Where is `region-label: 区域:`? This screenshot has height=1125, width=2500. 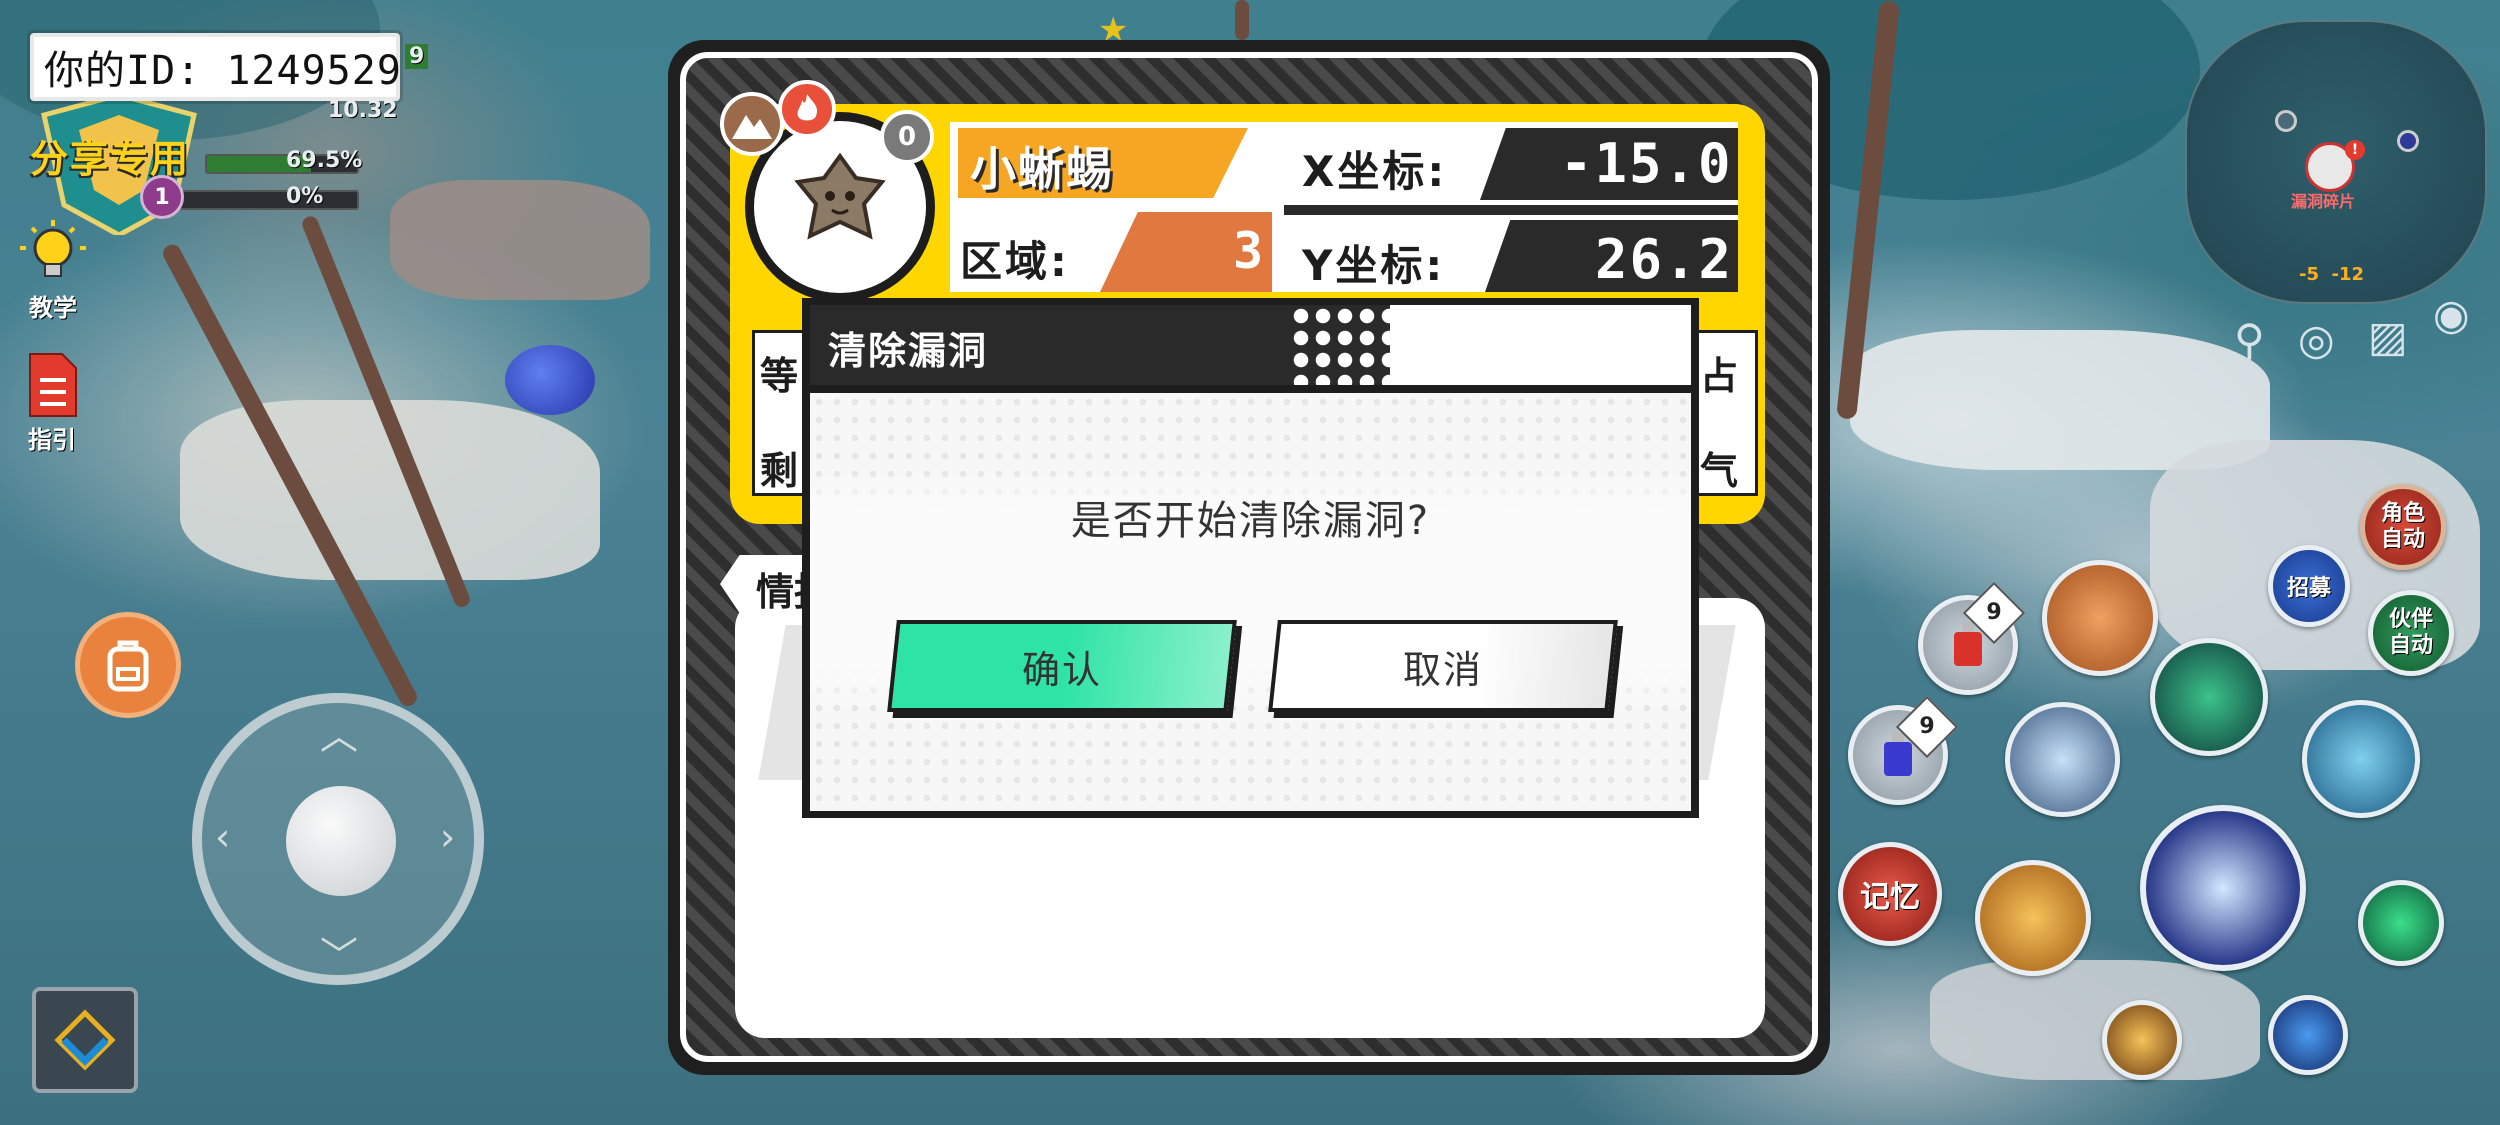
region-label: 区域: is located at coordinates (1015, 261).